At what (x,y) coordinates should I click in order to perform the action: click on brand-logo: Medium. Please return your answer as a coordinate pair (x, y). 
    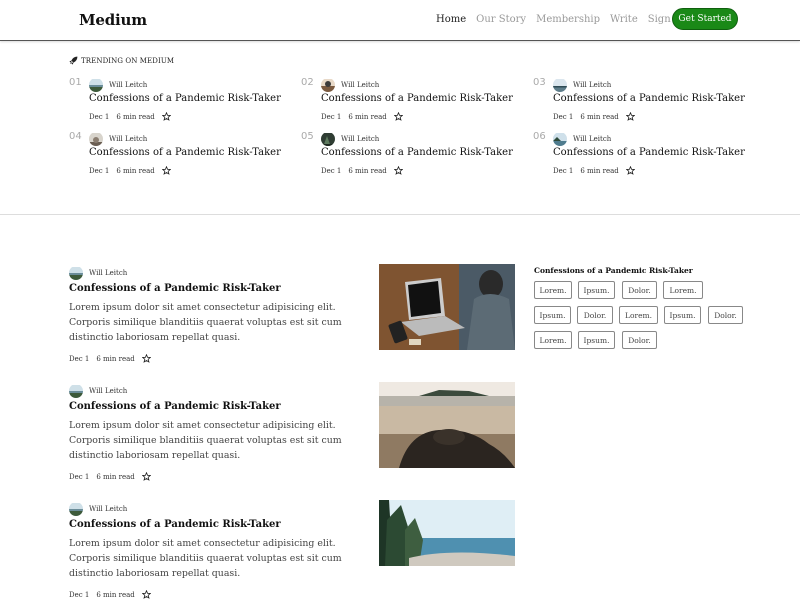
    Looking at the image, I should click on (113, 20).